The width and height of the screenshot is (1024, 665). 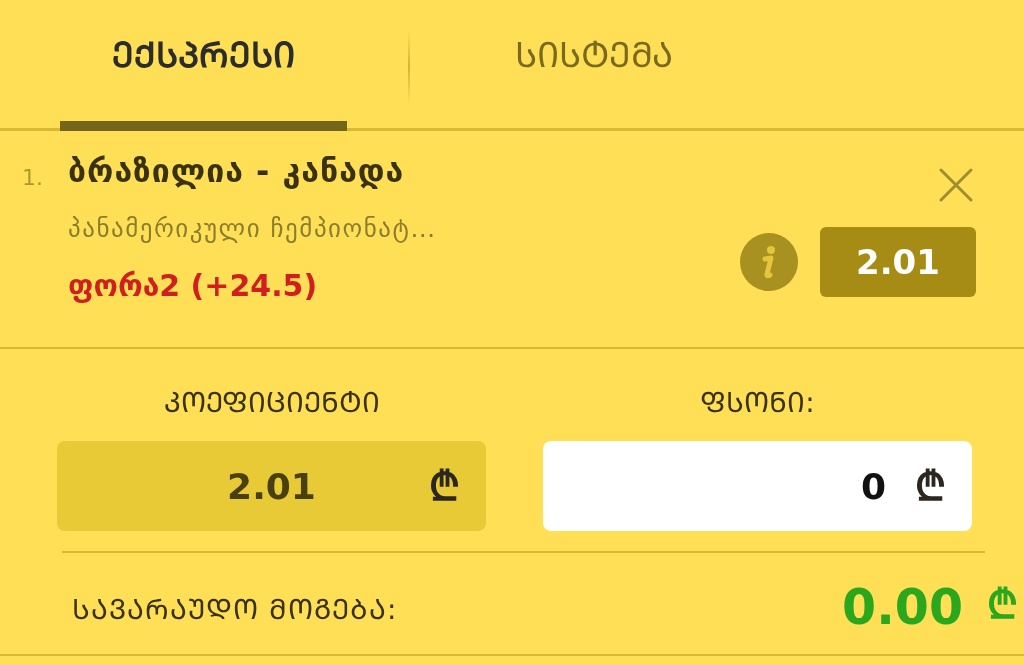 What do you see at coordinates (203, 65) in the screenshot?
I see `tab: ᲔᲥᲡᲞᲠᲔᲡᲘ` at bounding box center [203, 65].